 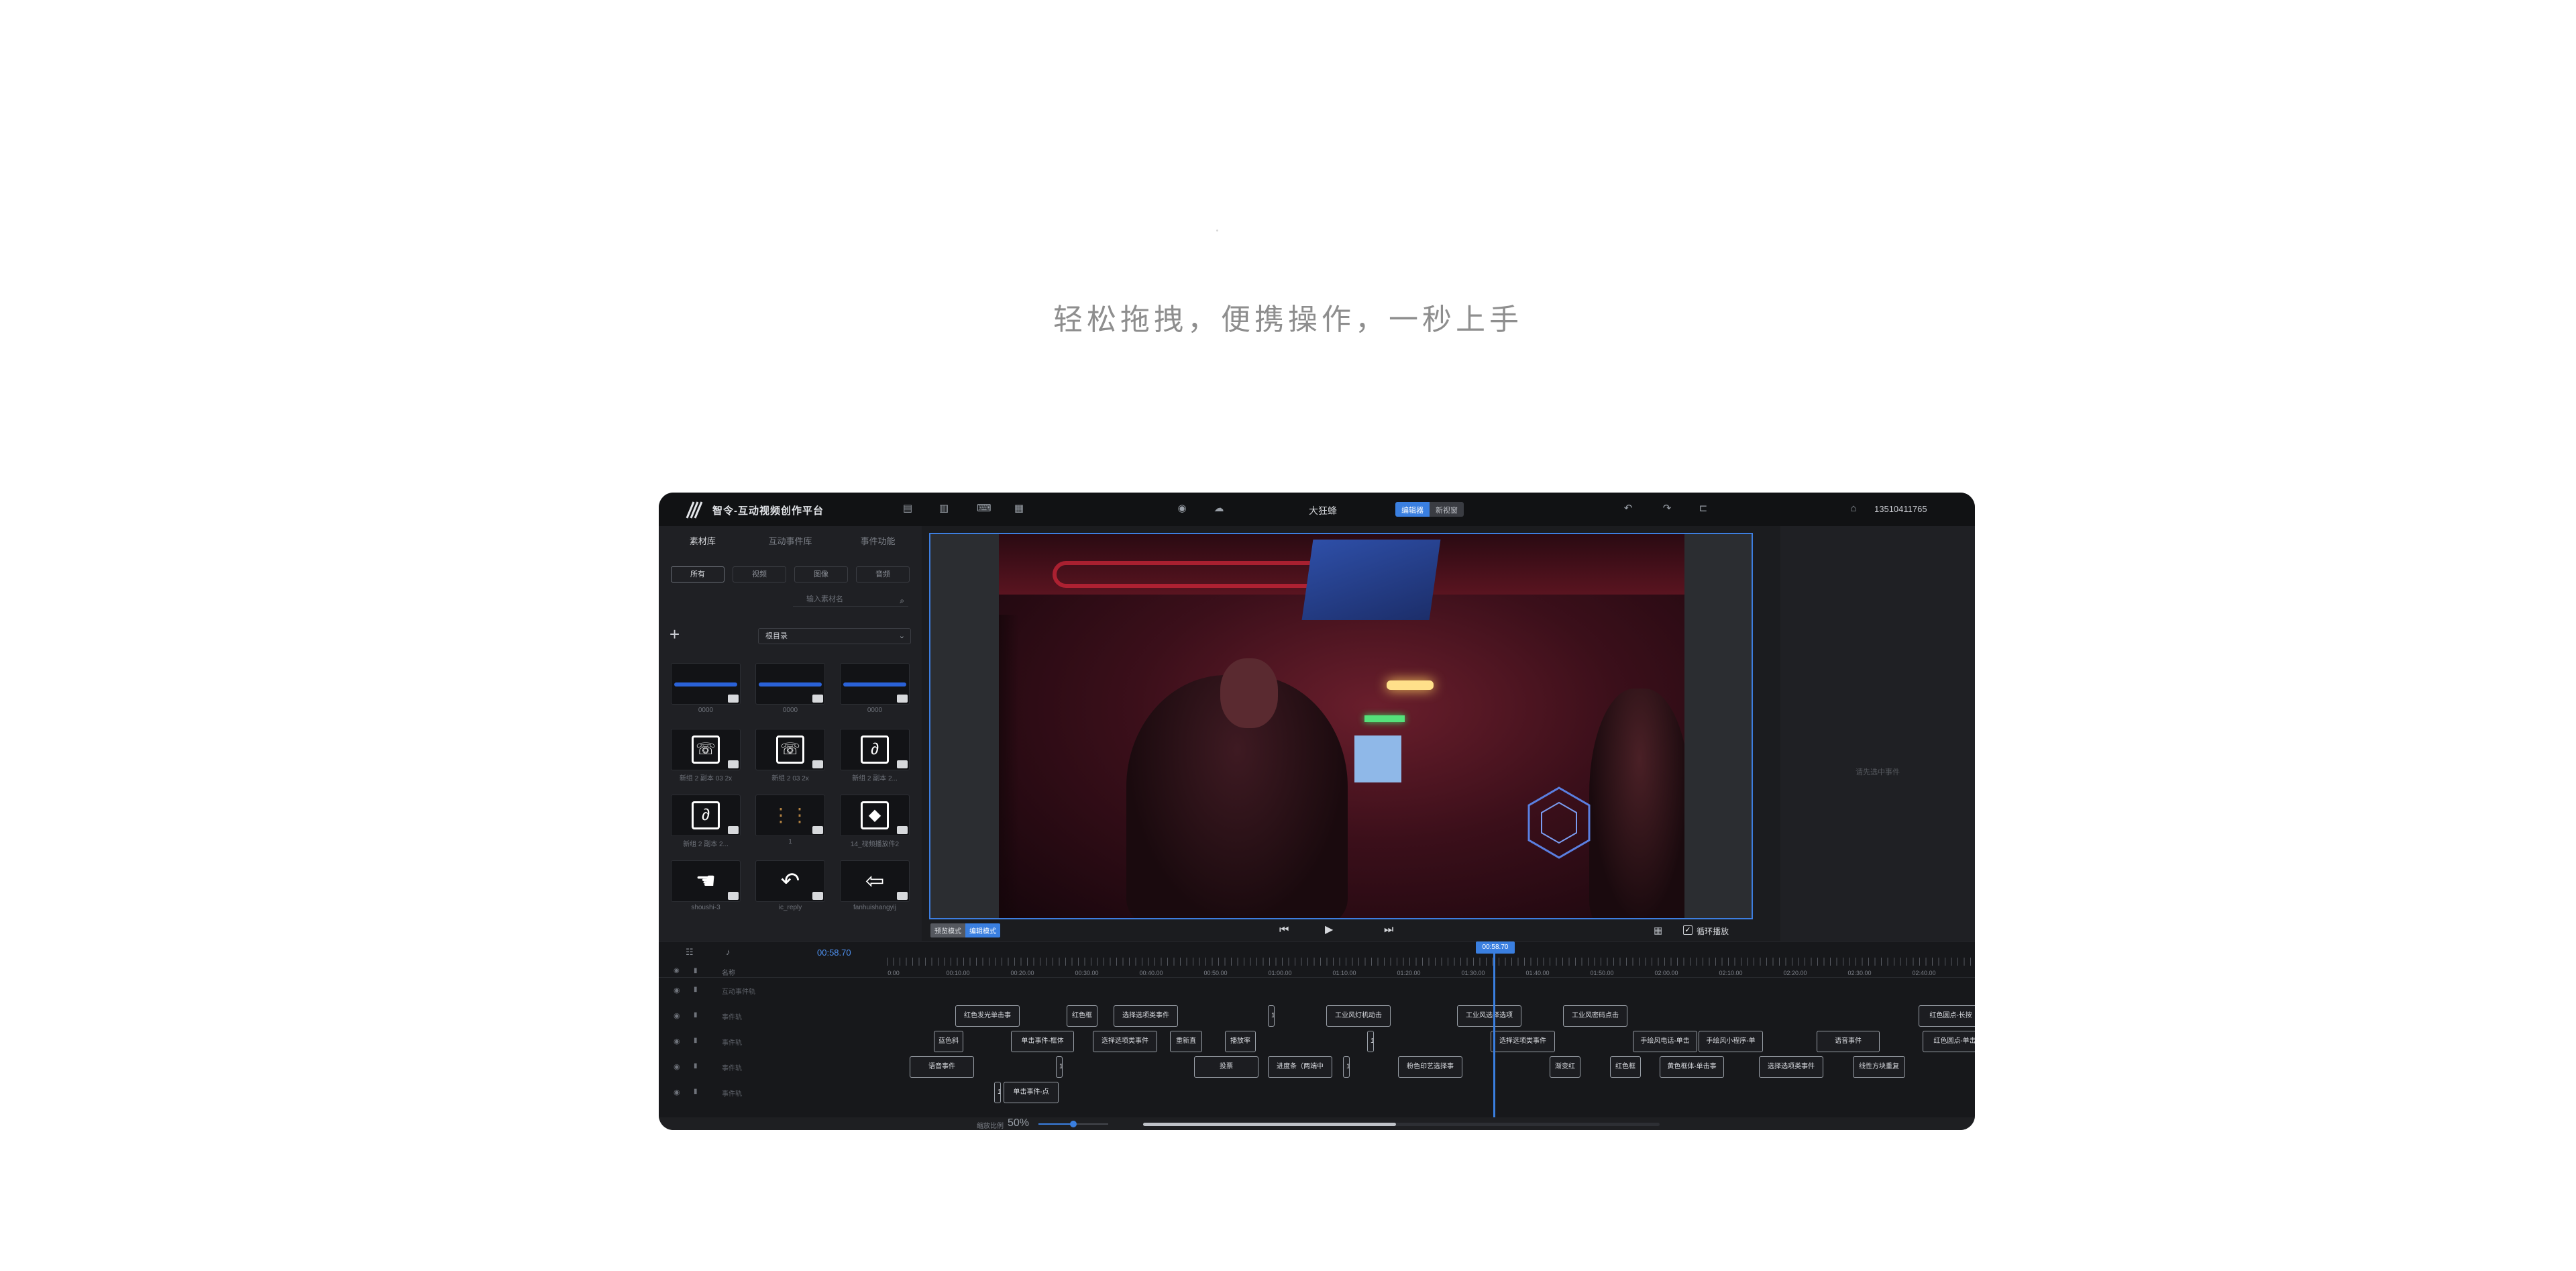 What do you see at coordinates (984, 509) in the screenshot?
I see `keyboard-icon: ⌨` at bounding box center [984, 509].